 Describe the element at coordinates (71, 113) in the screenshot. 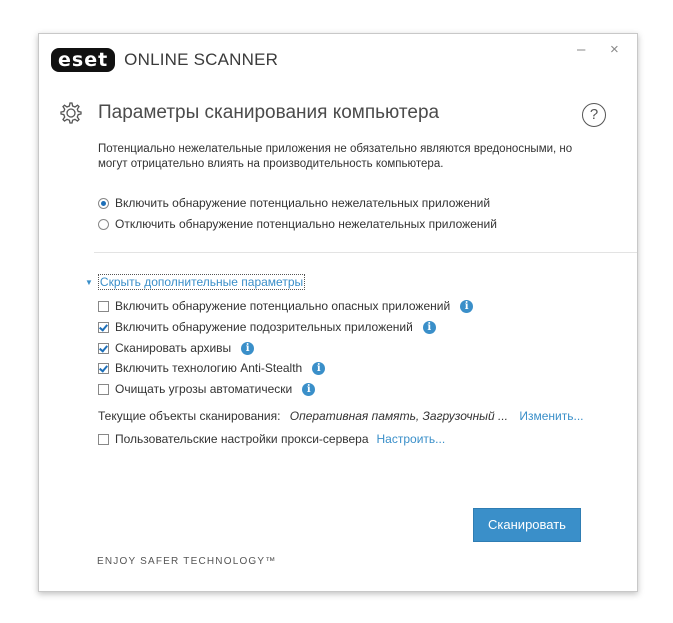

I see `gear-icon` at that location.